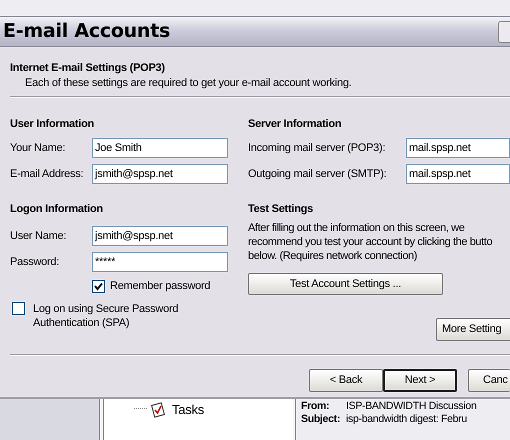  I want to click on header-value: ISP-BANDWIDTH Discussion, so click(411, 406).